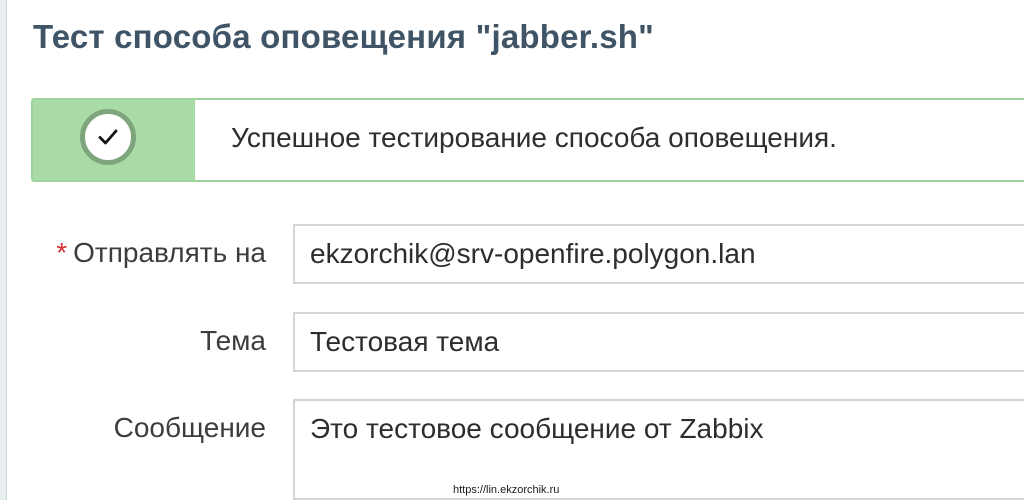  I want to click on message-textarea: Это тестовое сообщение от Zabbix, so click(658, 449).